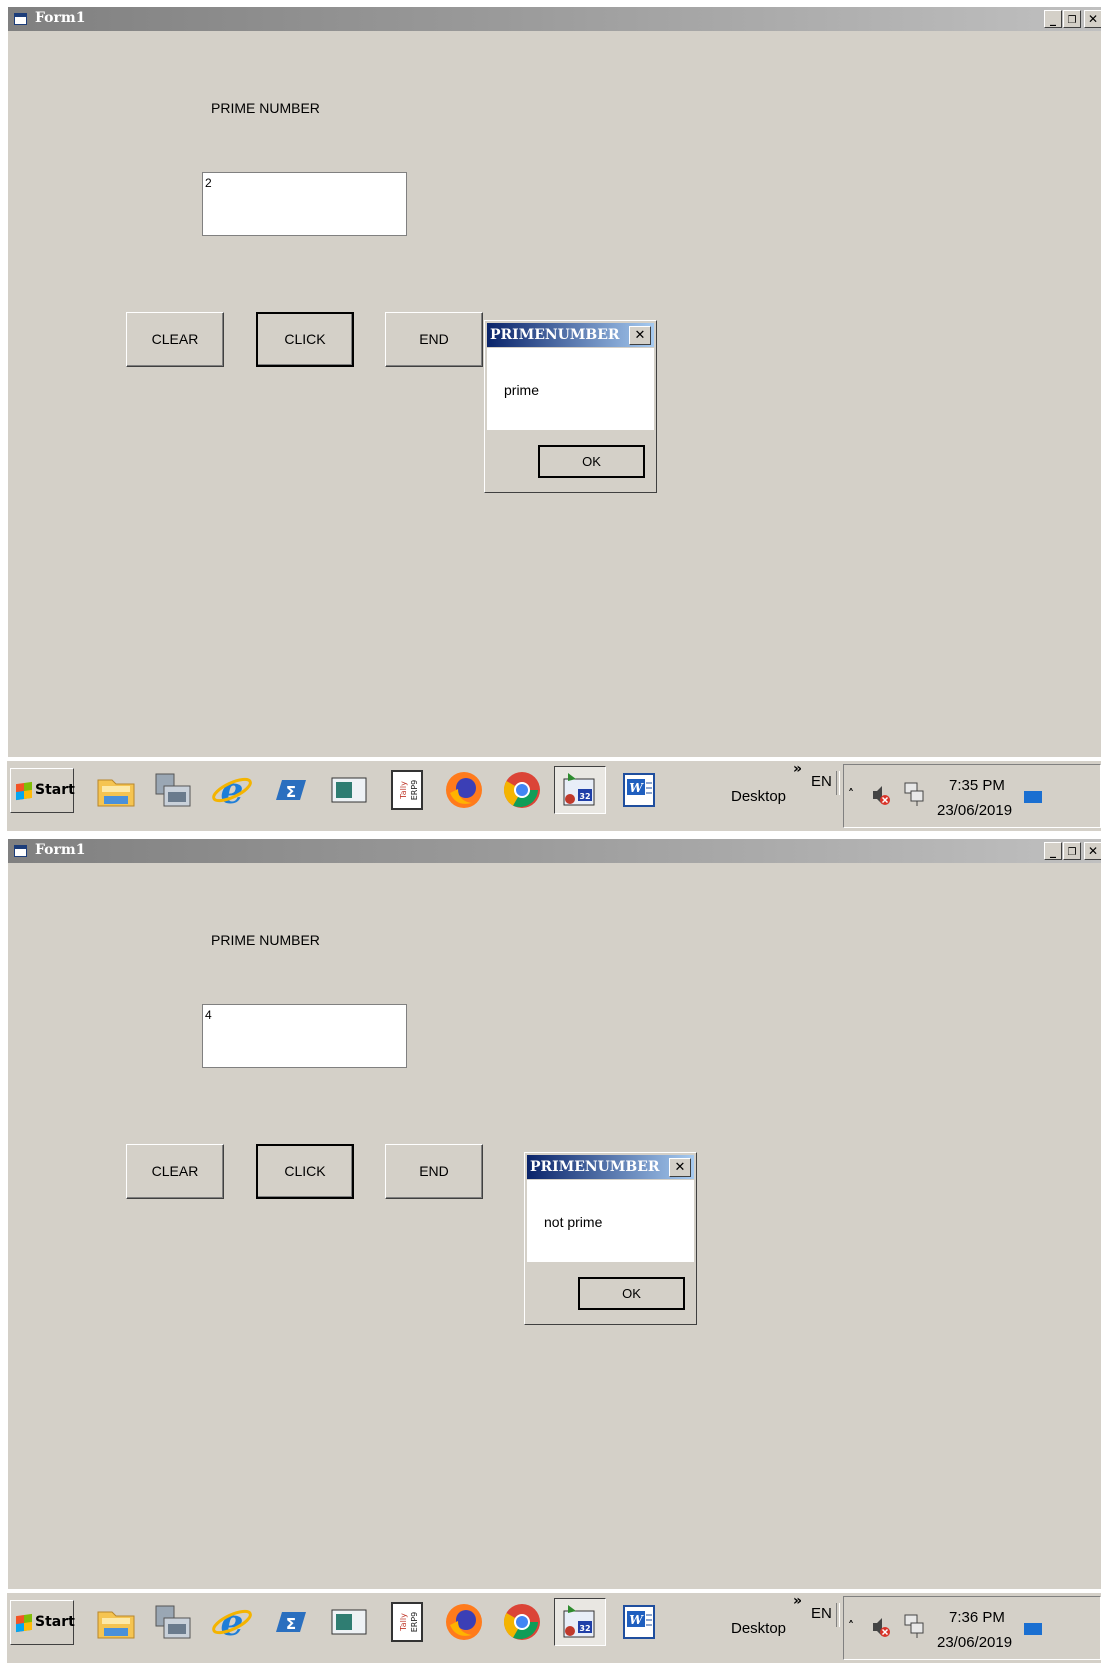  I want to click on message-dialog: PRIMENUMBER ✕ prime OK, so click(570, 406).